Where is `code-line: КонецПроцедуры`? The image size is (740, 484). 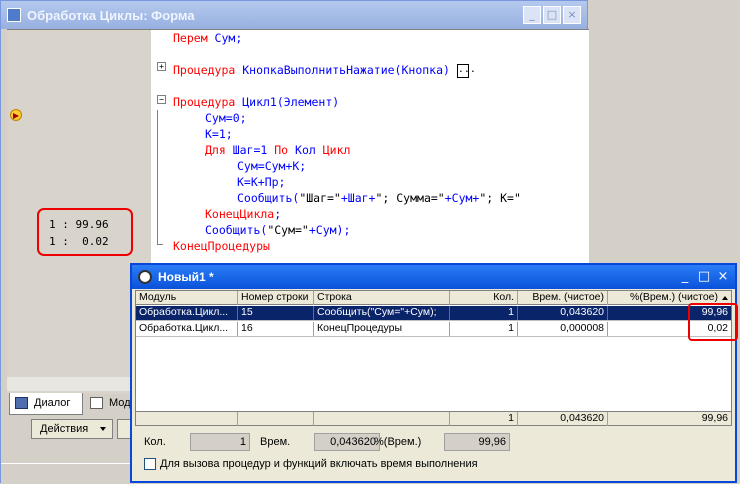 code-line: КонецПроцедуры is located at coordinates (221, 246).